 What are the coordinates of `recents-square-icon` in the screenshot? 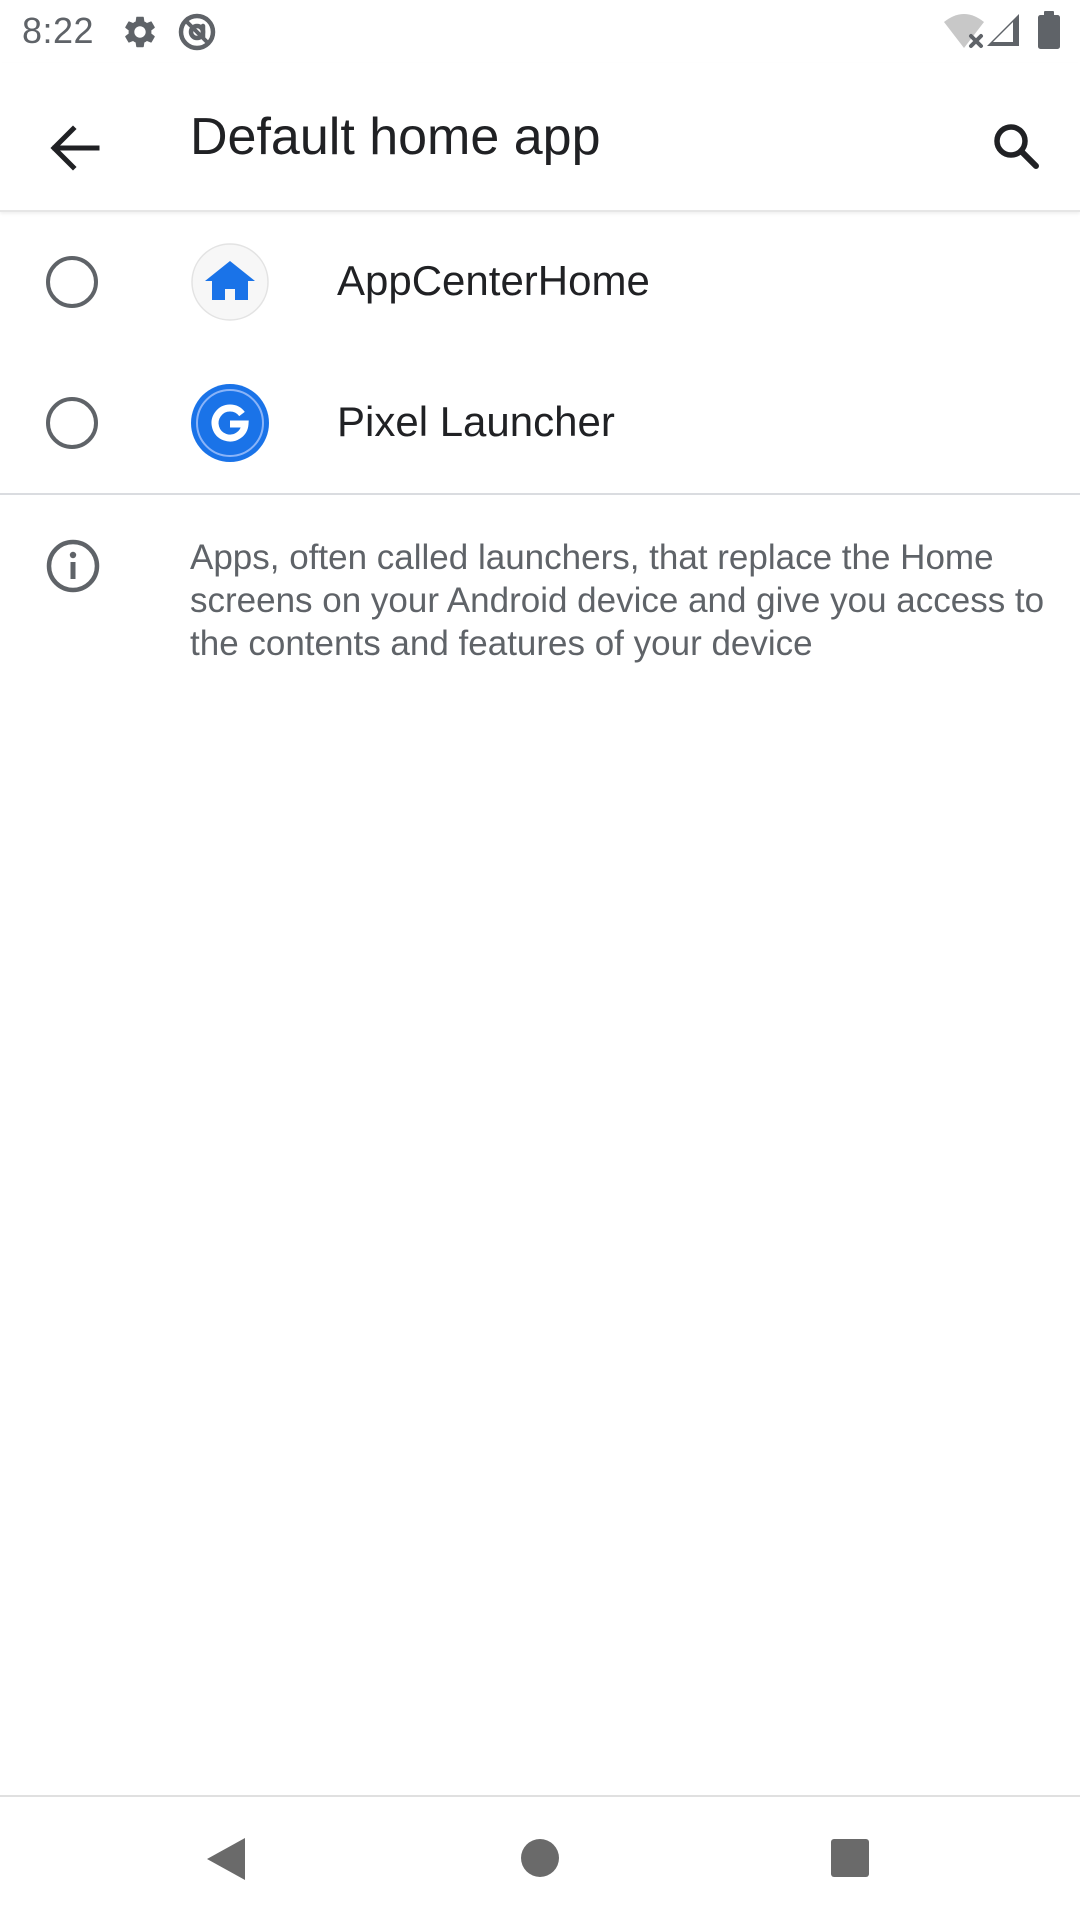 It's located at (850, 1858).